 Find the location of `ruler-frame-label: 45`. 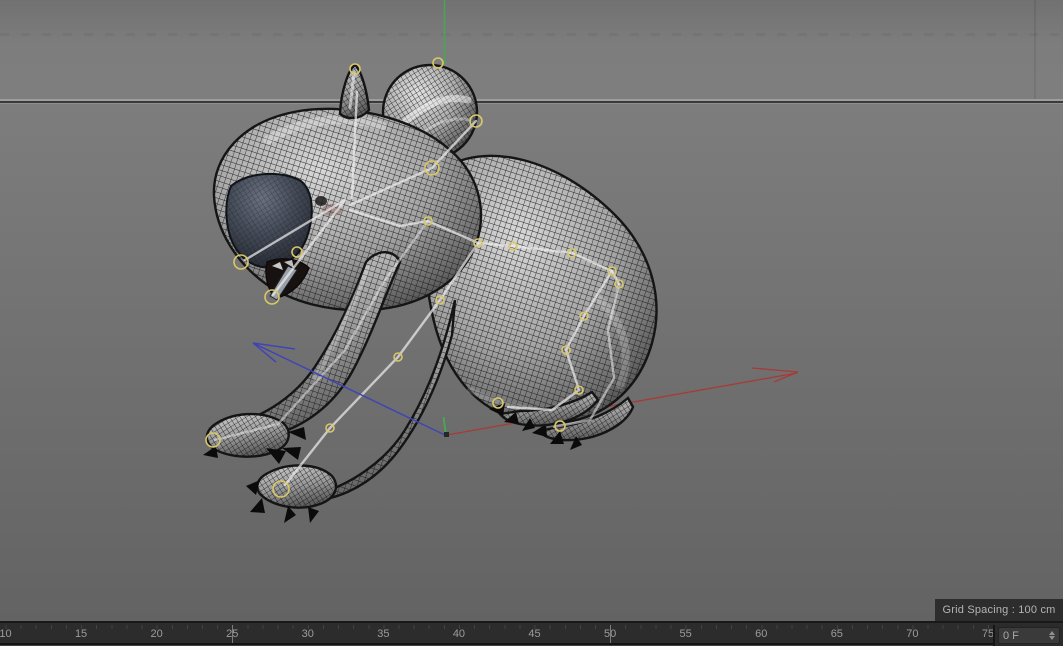

ruler-frame-label: 45 is located at coordinates (534, 634).